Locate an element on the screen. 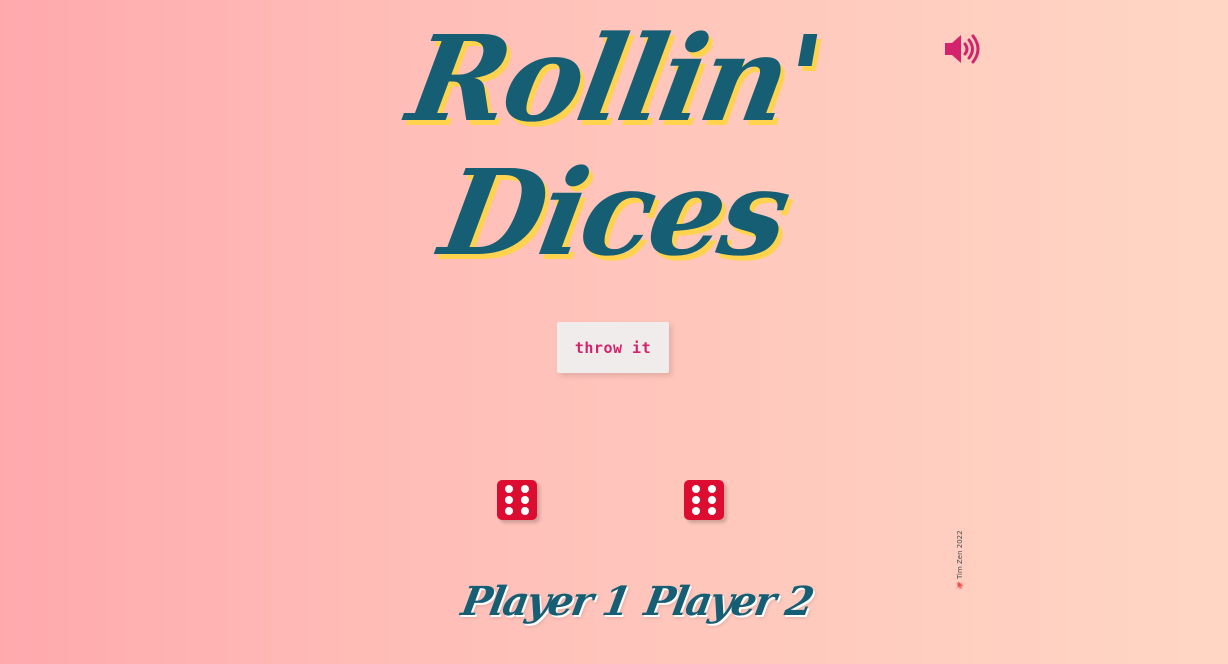 This screenshot has height=664, width=1228. sound-toggle-button is located at coordinates (963, 49).